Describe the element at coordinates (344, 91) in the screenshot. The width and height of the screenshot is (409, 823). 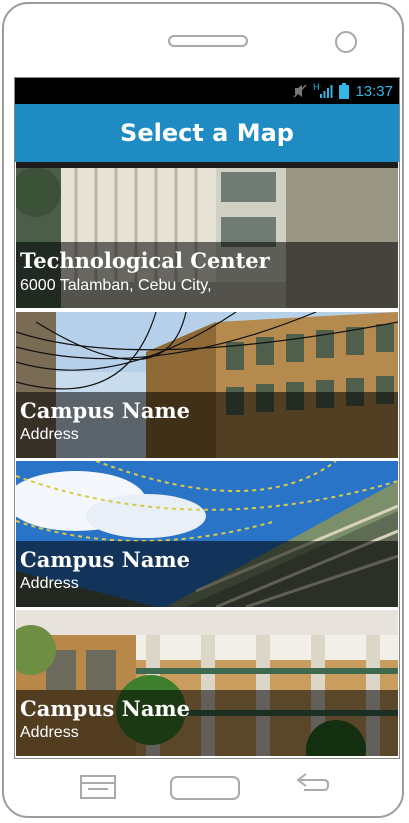
I see `battery-icon` at that location.